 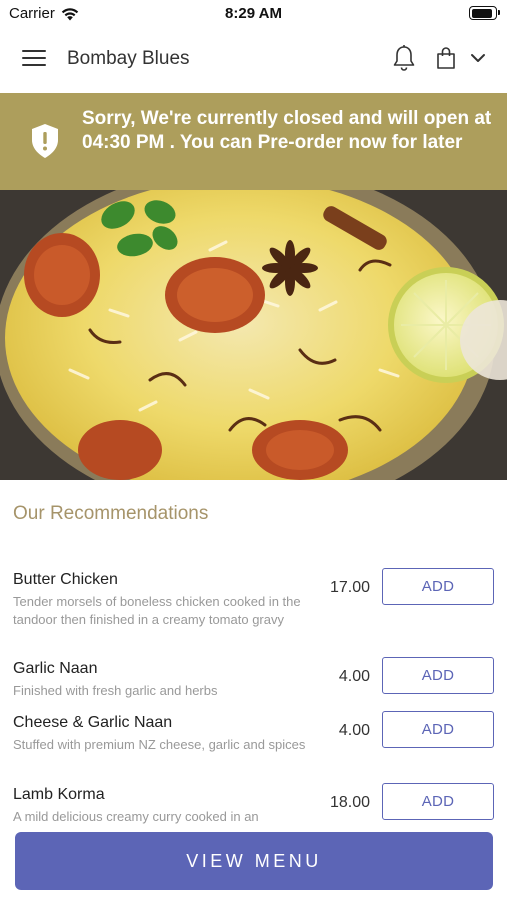 I want to click on item-price: 18.00, so click(x=349, y=802).